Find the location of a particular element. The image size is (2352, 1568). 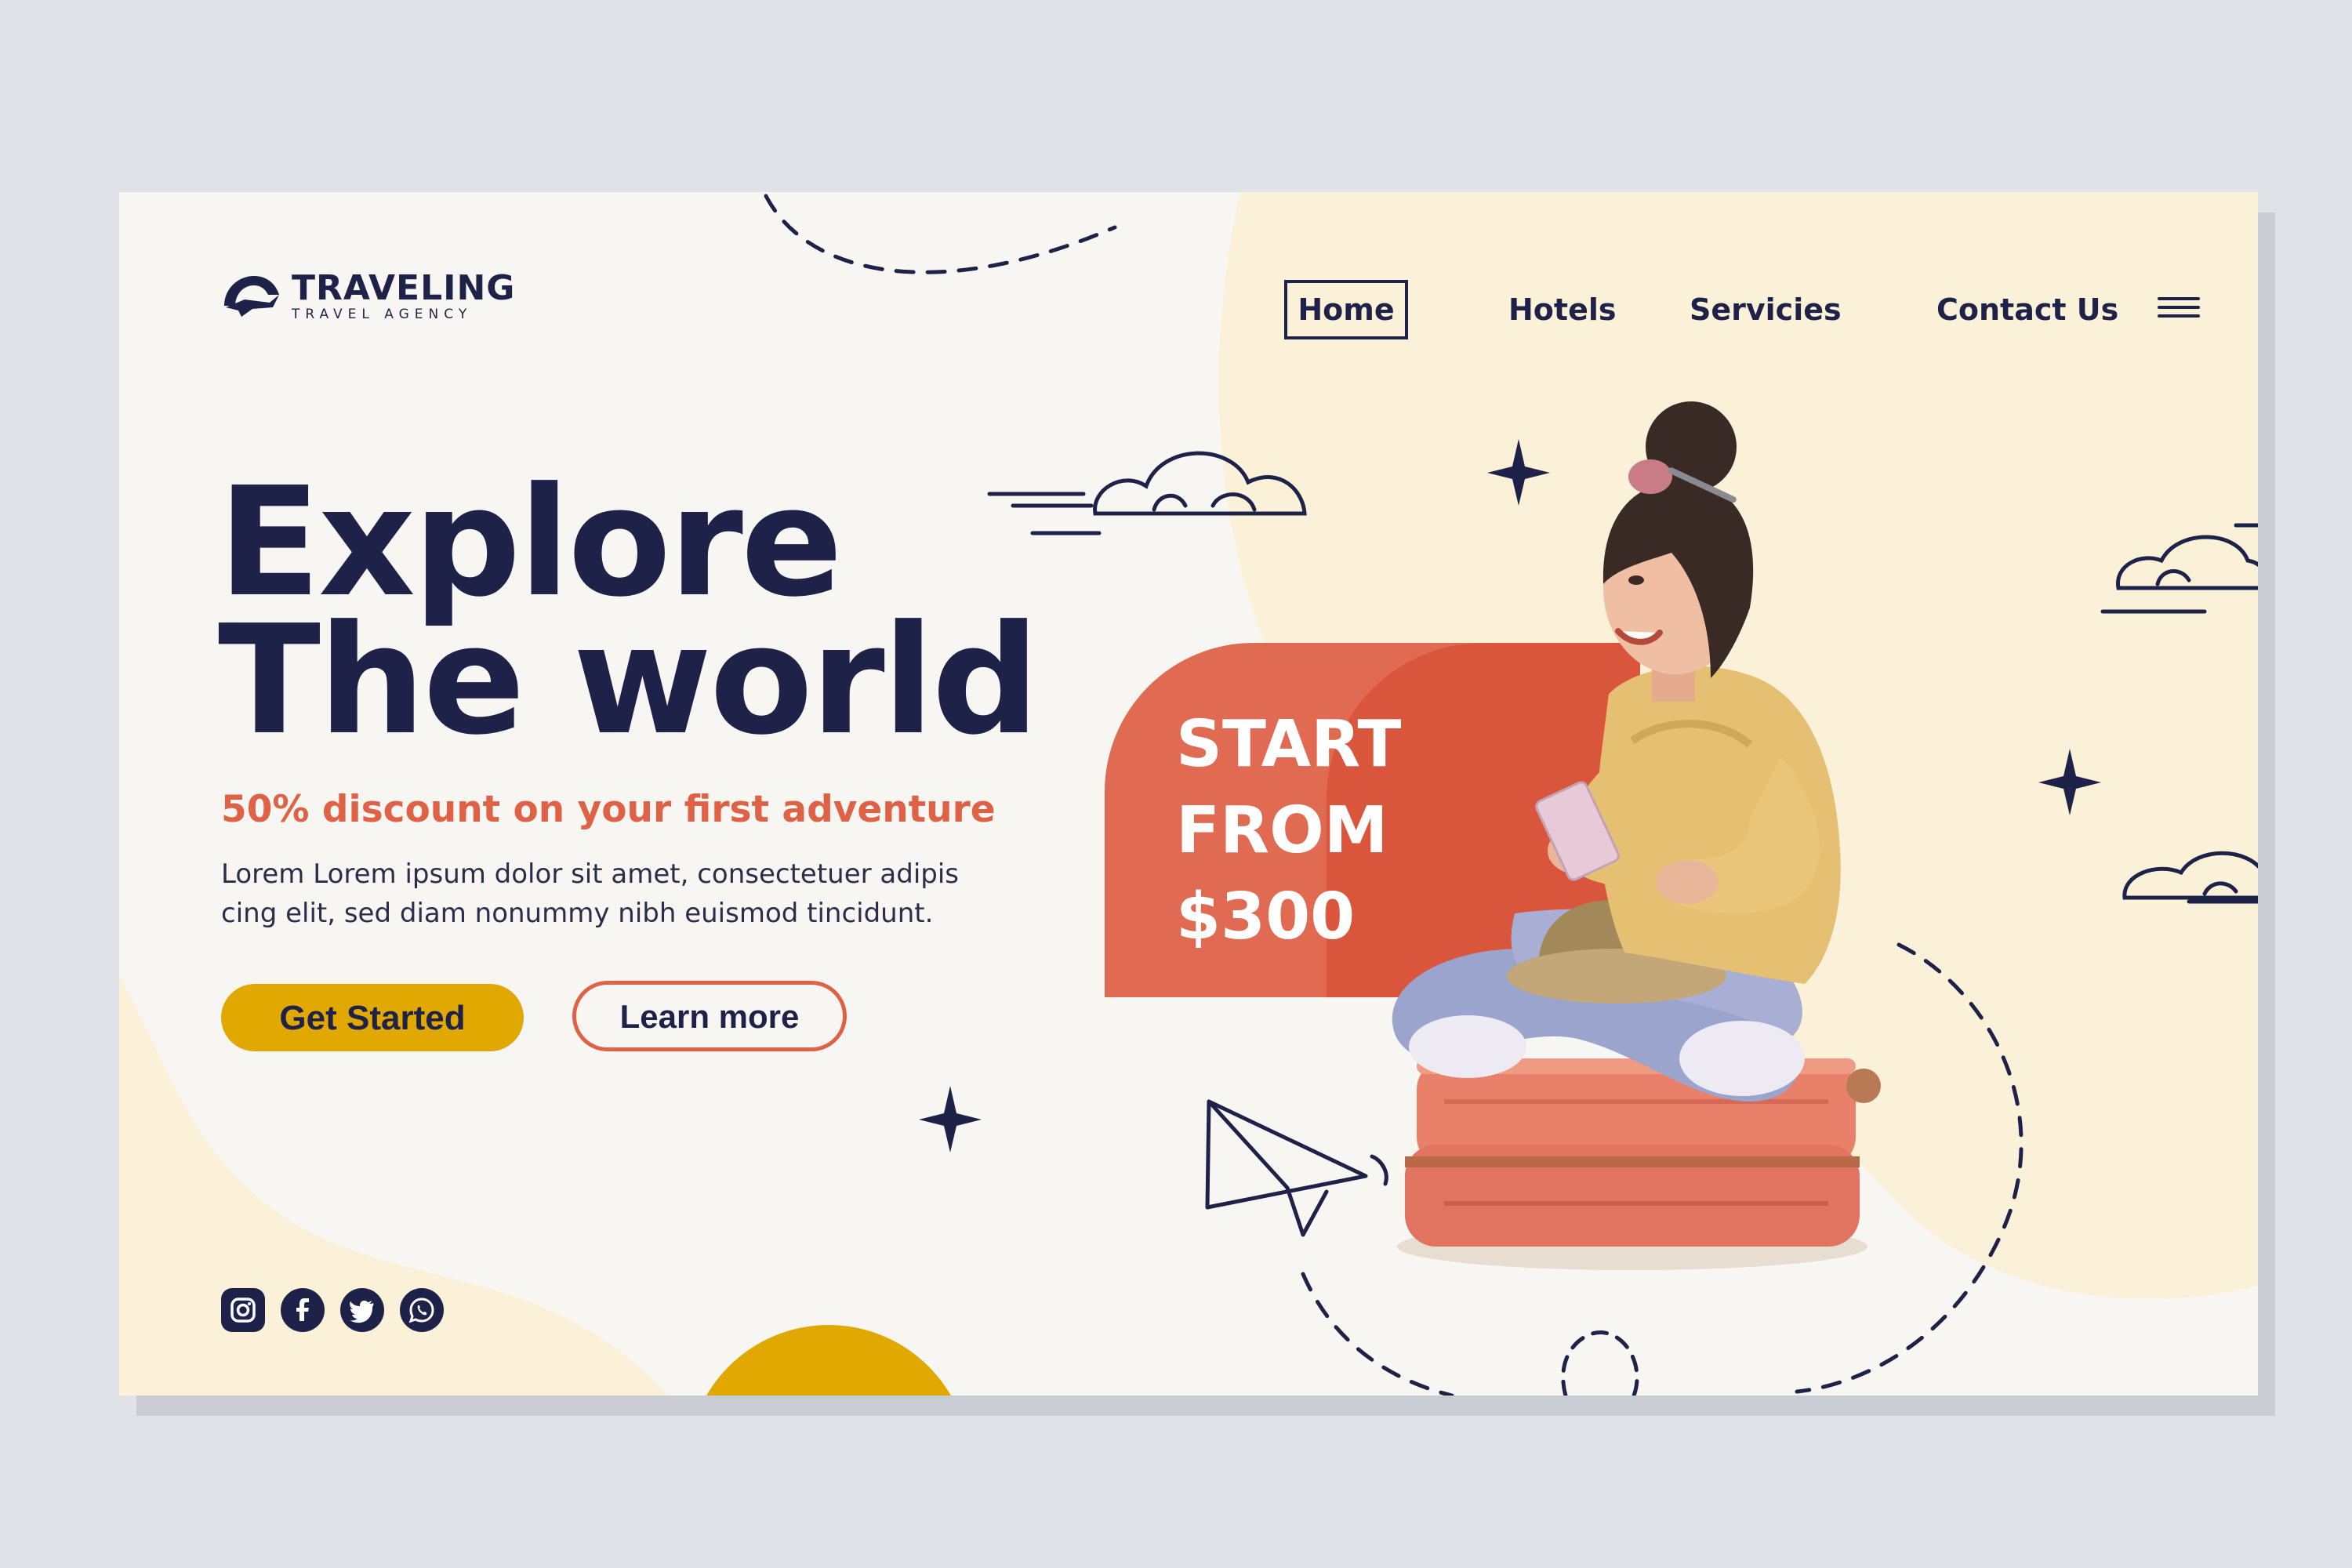

nav-contact-us: Contact Us is located at coordinates (2027, 309).